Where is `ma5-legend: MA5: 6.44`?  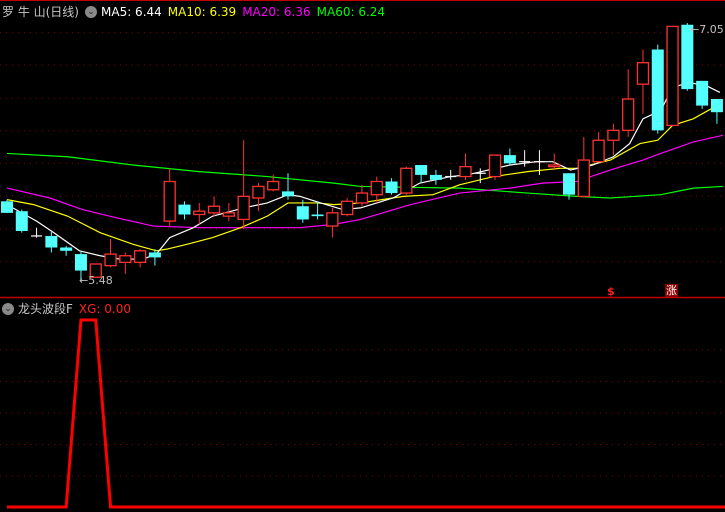 ma5-legend: MA5: 6.44 is located at coordinates (131, 11).